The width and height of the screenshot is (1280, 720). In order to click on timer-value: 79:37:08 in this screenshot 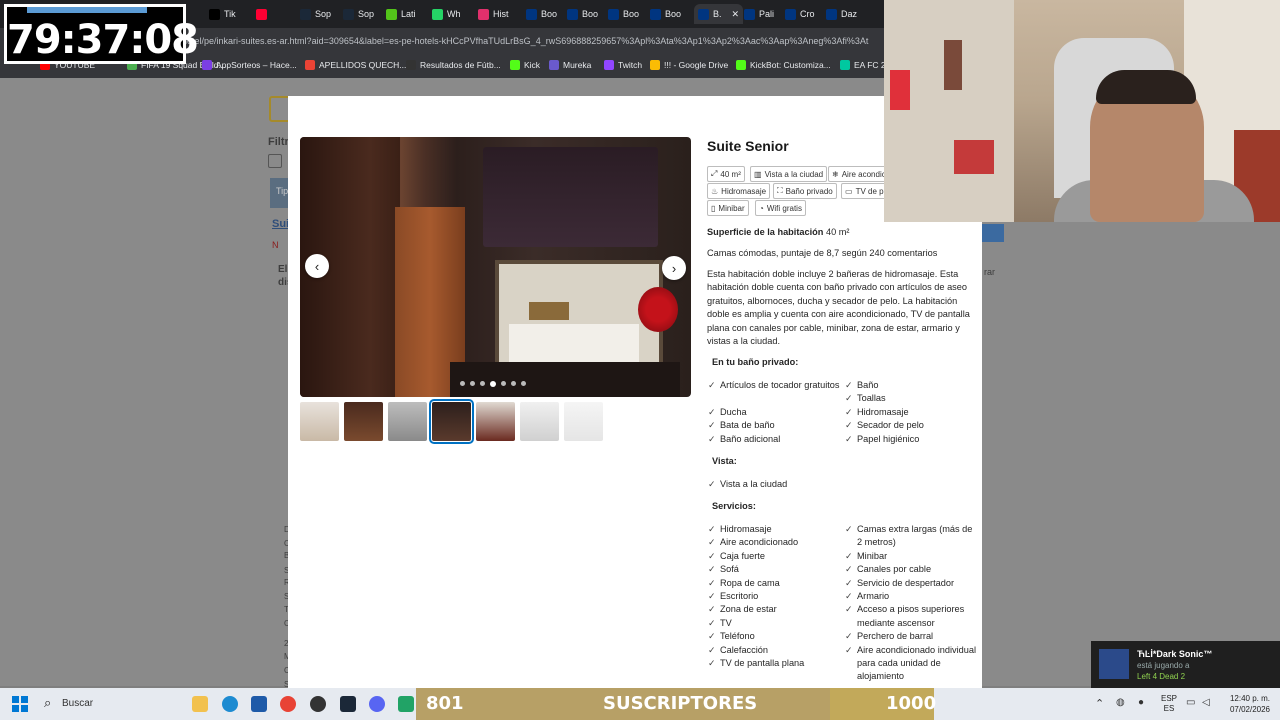, I will do `click(103, 40)`.